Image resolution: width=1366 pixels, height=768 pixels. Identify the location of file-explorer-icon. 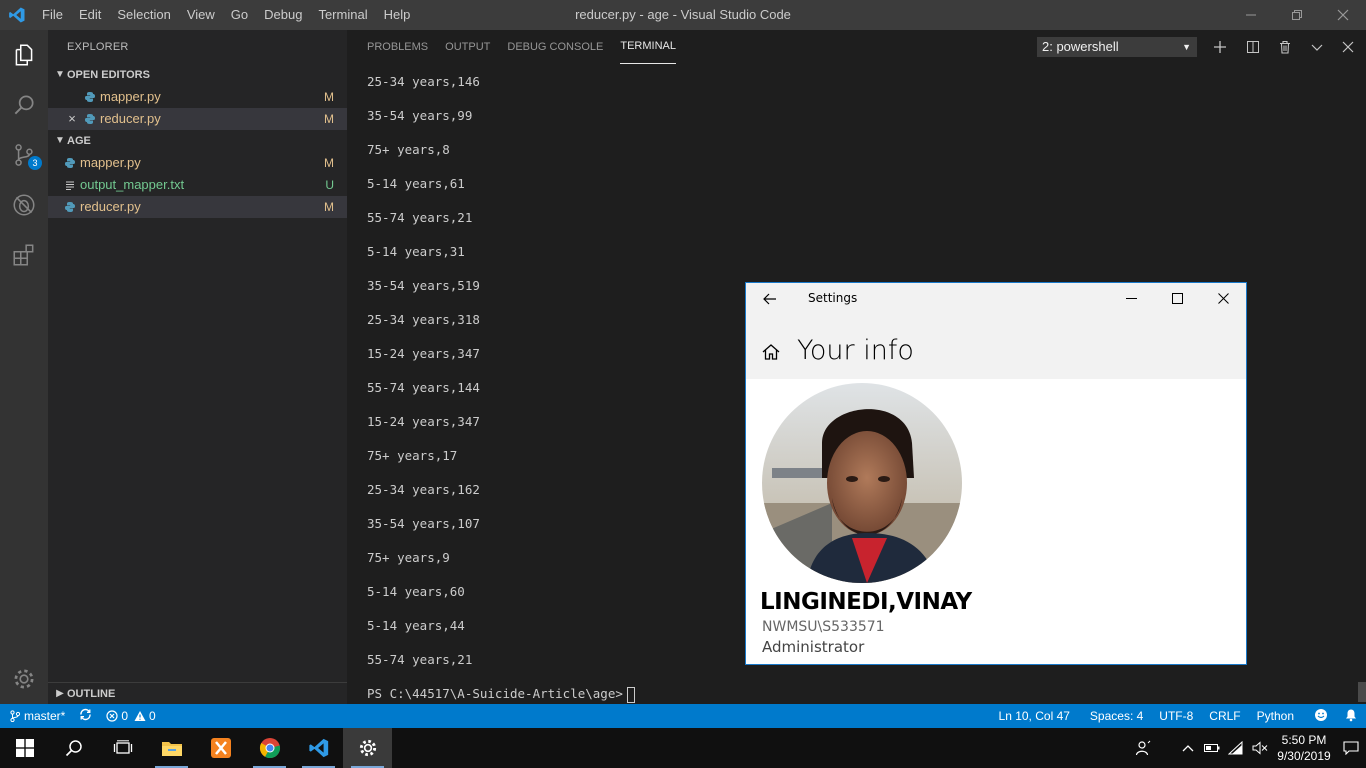
(171, 748).